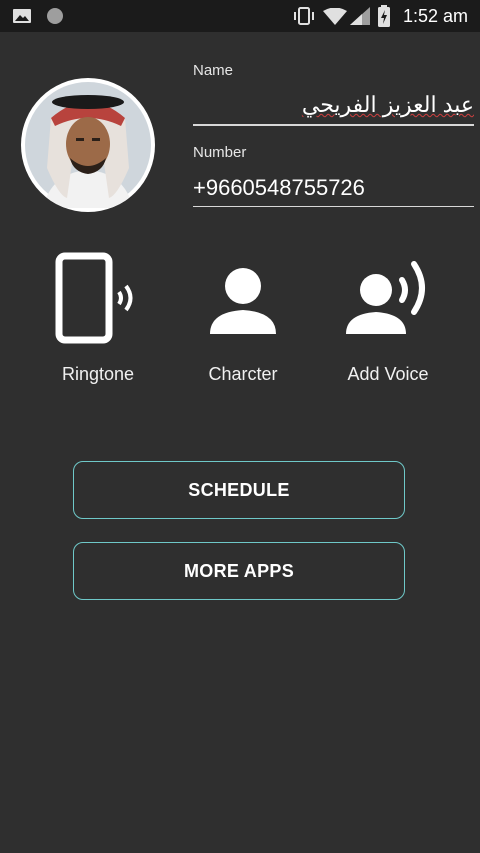 The image size is (480, 853). What do you see at coordinates (360, 16) in the screenshot?
I see `signal-icon` at bounding box center [360, 16].